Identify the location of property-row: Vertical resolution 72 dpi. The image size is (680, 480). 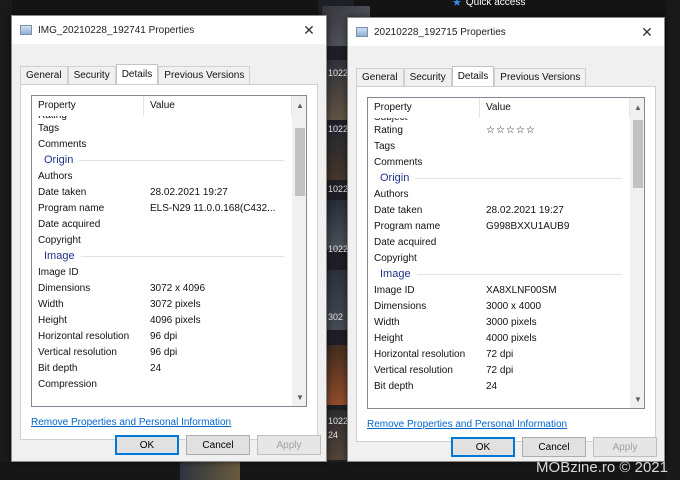
(499, 370).